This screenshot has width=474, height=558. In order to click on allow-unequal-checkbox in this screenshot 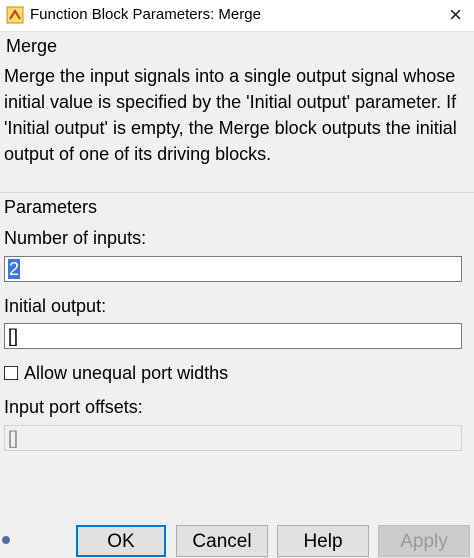, I will do `click(11, 373)`.